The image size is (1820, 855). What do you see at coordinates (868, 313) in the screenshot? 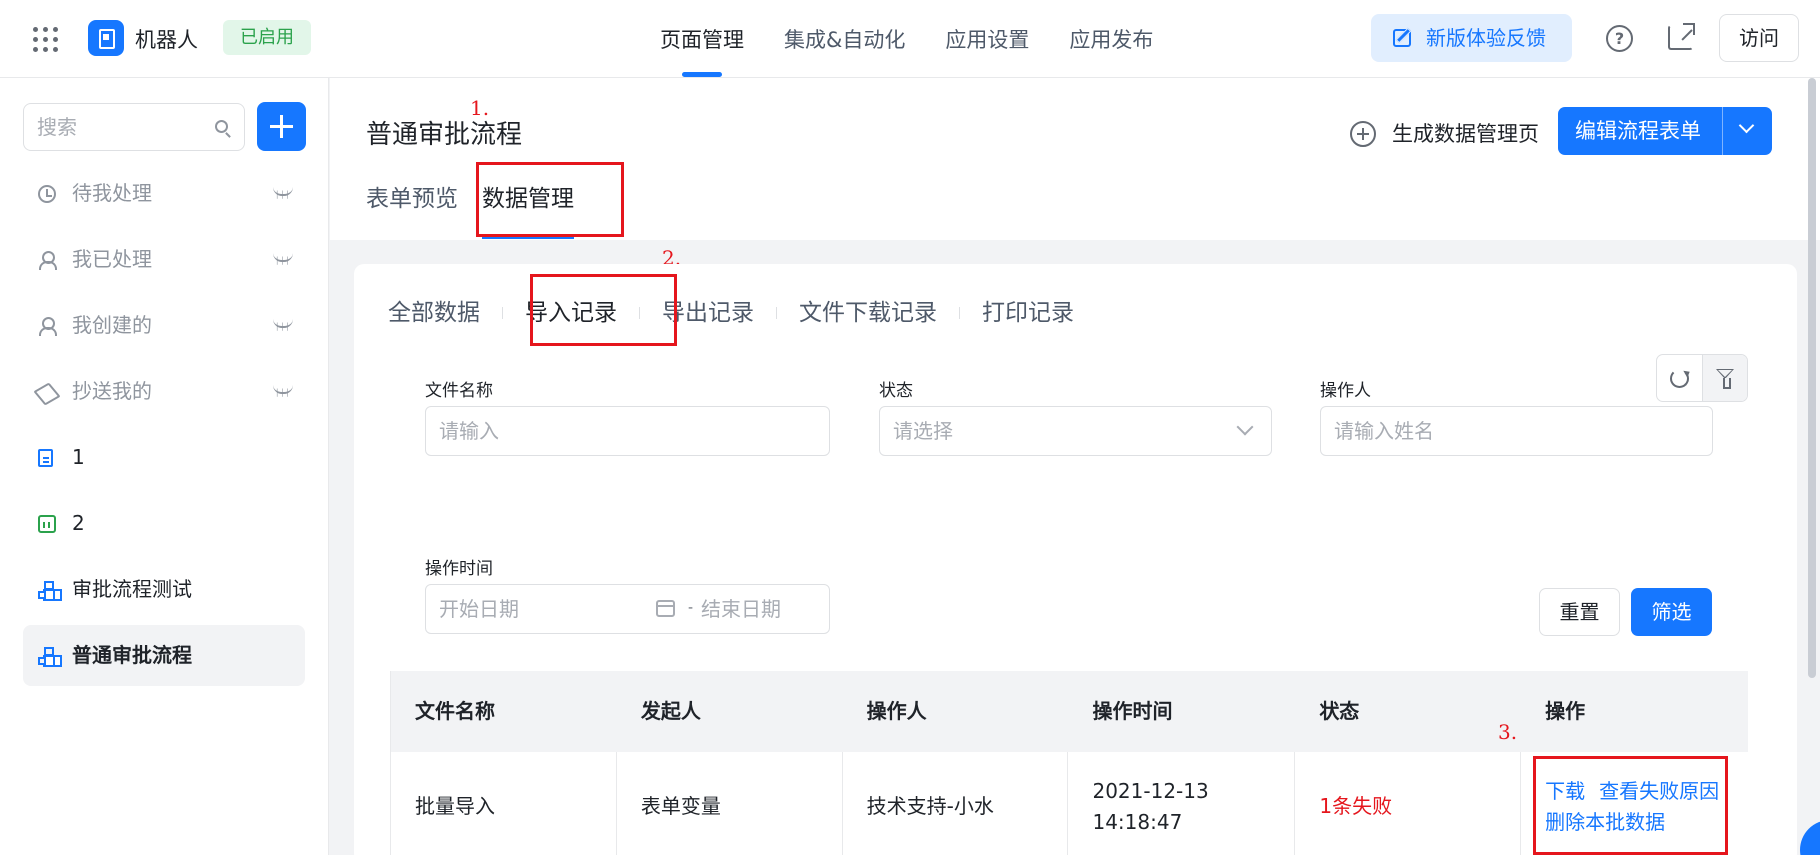
I see `tab-download-records: 文件下载记录` at bounding box center [868, 313].